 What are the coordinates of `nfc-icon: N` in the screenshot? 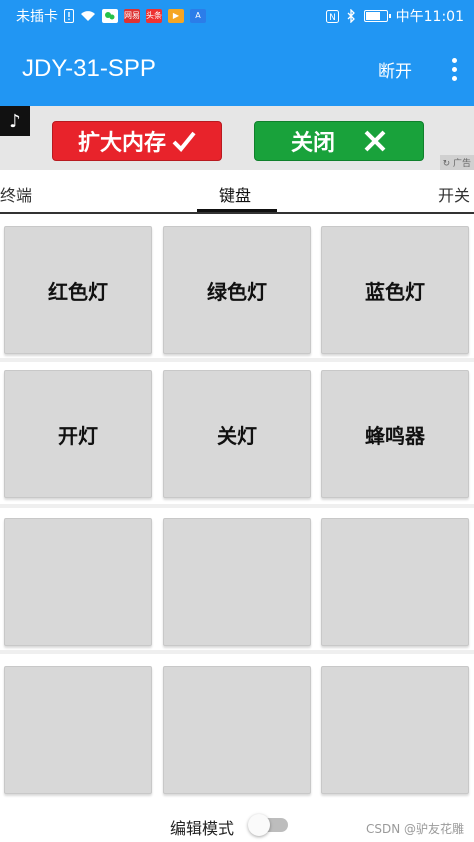 It's located at (332, 16).